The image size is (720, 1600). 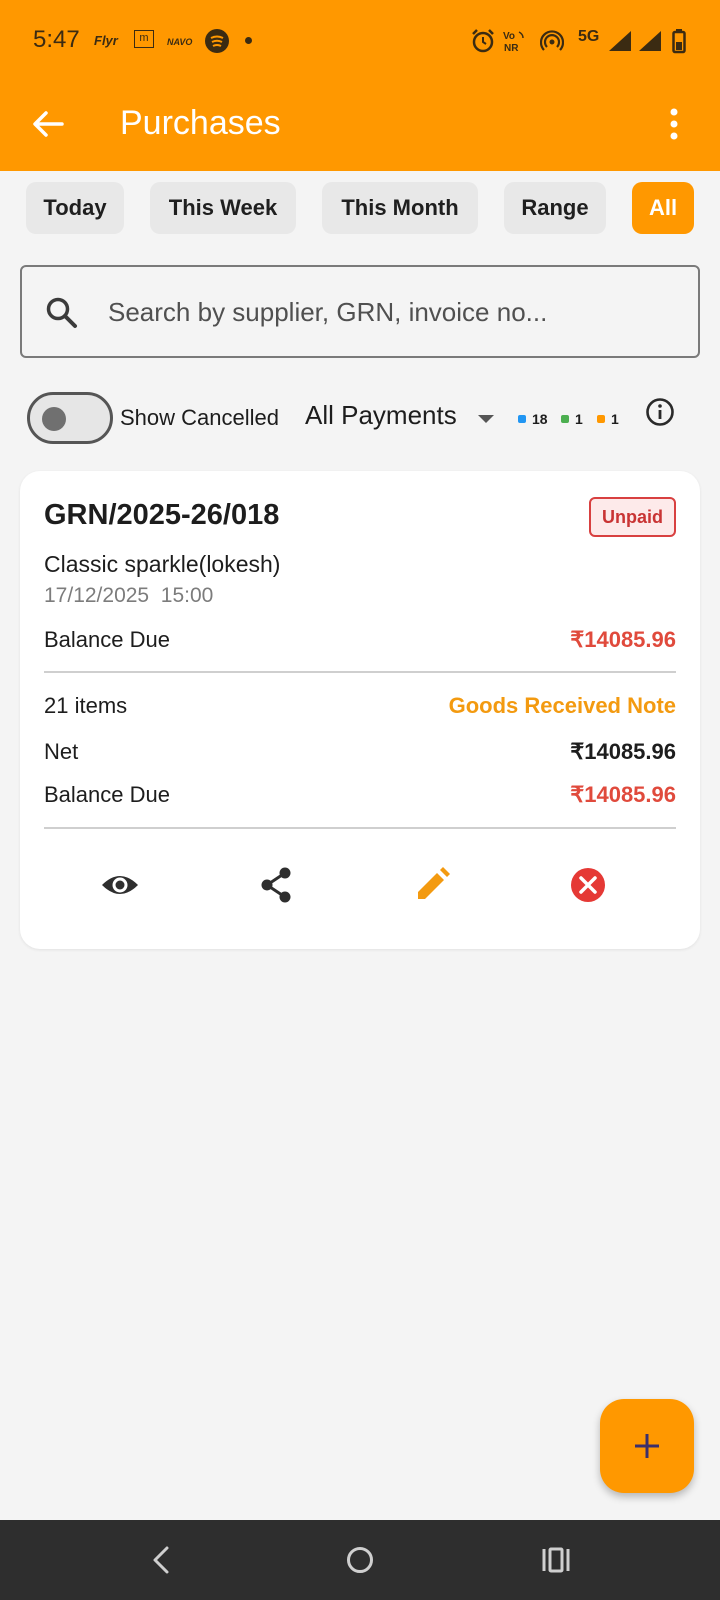 What do you see at coordinates (620, 41) in the screenshot?
I see `signal-icon` at bounding box center [620, 41].